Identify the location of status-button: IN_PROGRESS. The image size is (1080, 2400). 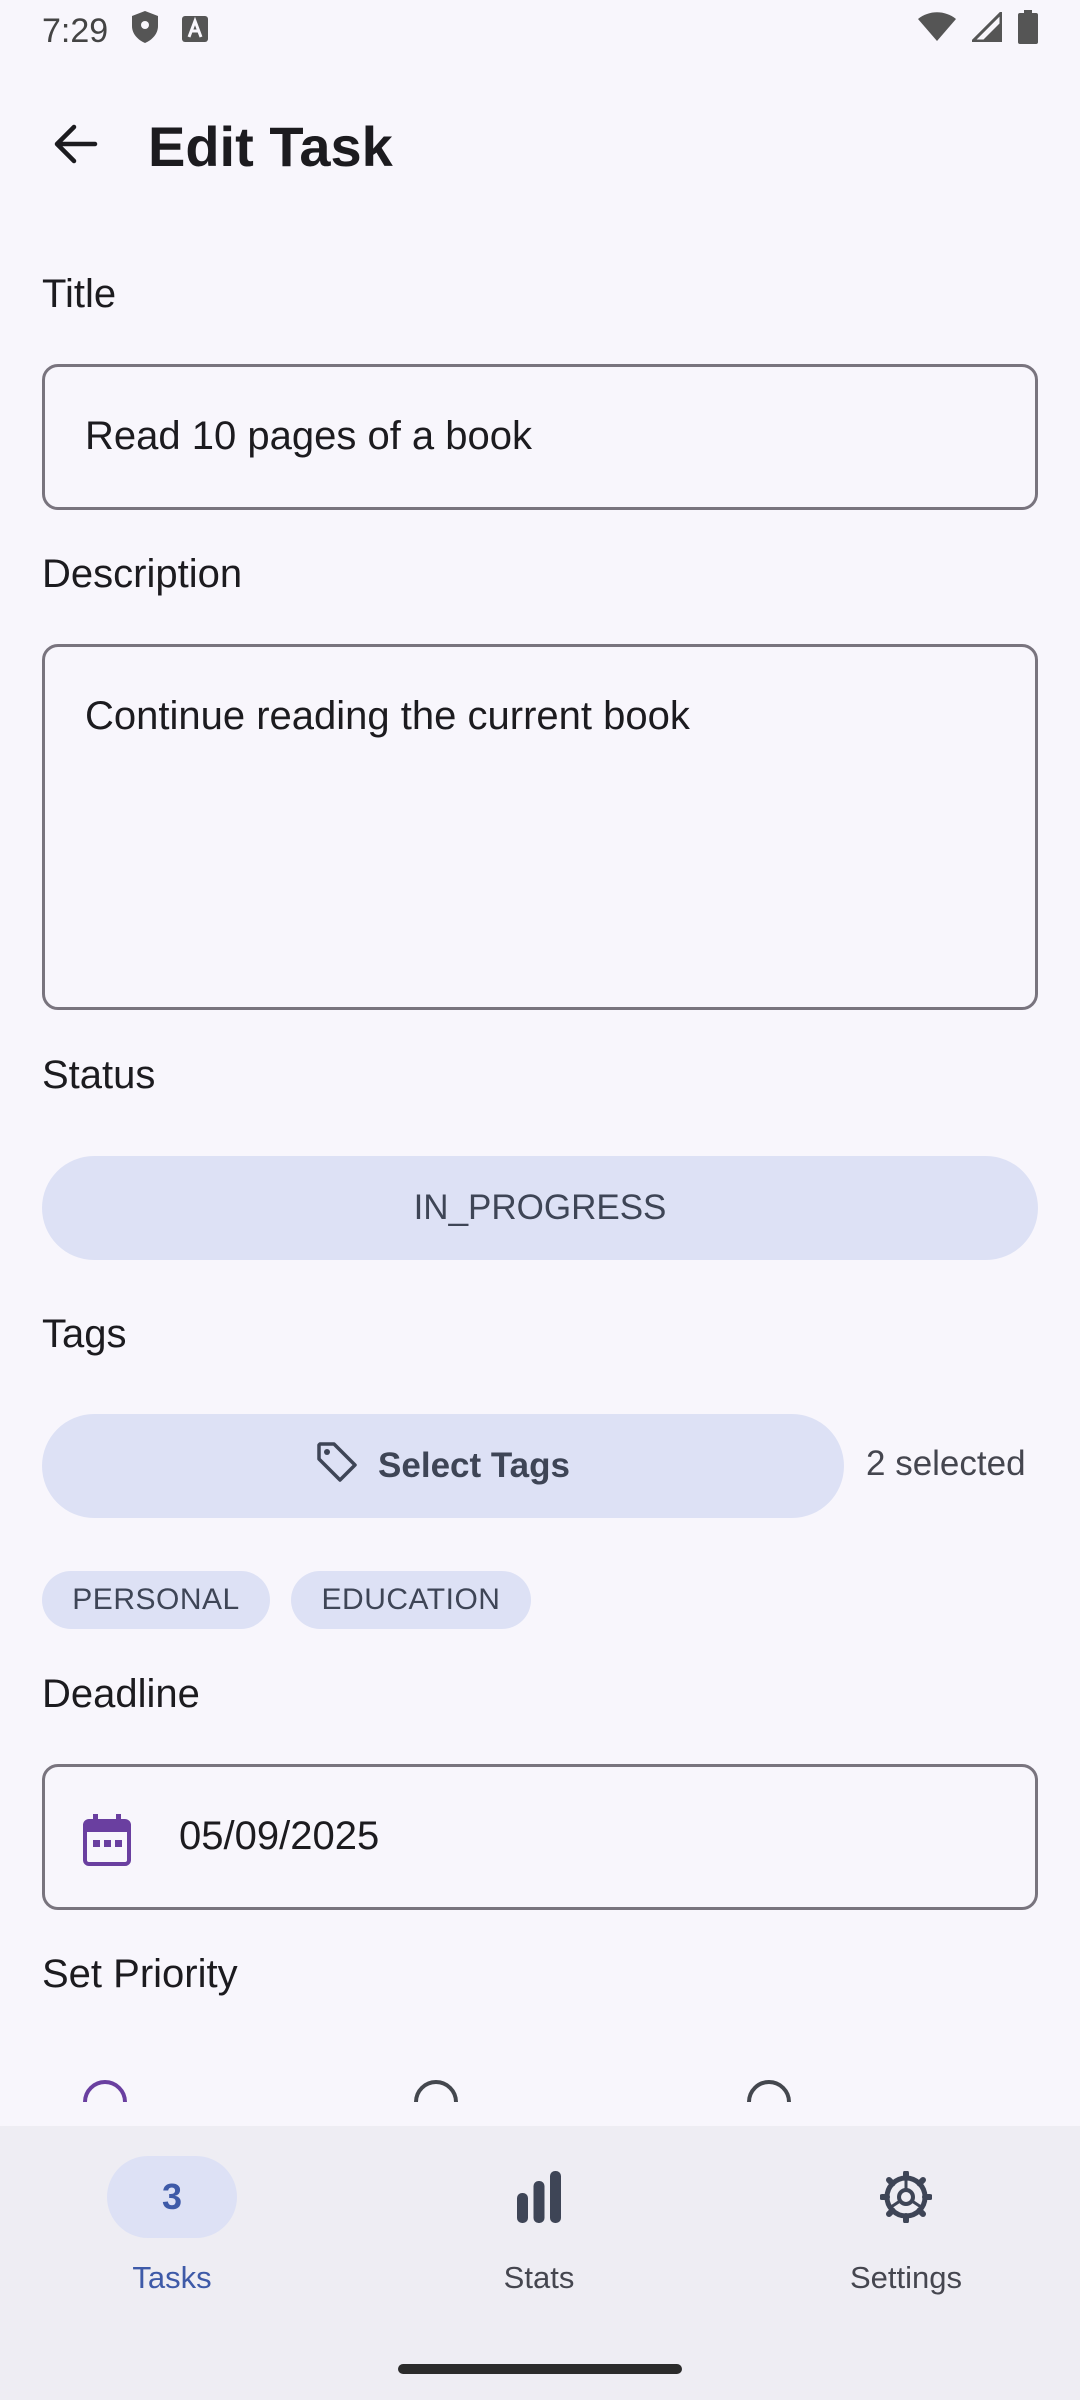
(540, 1208).